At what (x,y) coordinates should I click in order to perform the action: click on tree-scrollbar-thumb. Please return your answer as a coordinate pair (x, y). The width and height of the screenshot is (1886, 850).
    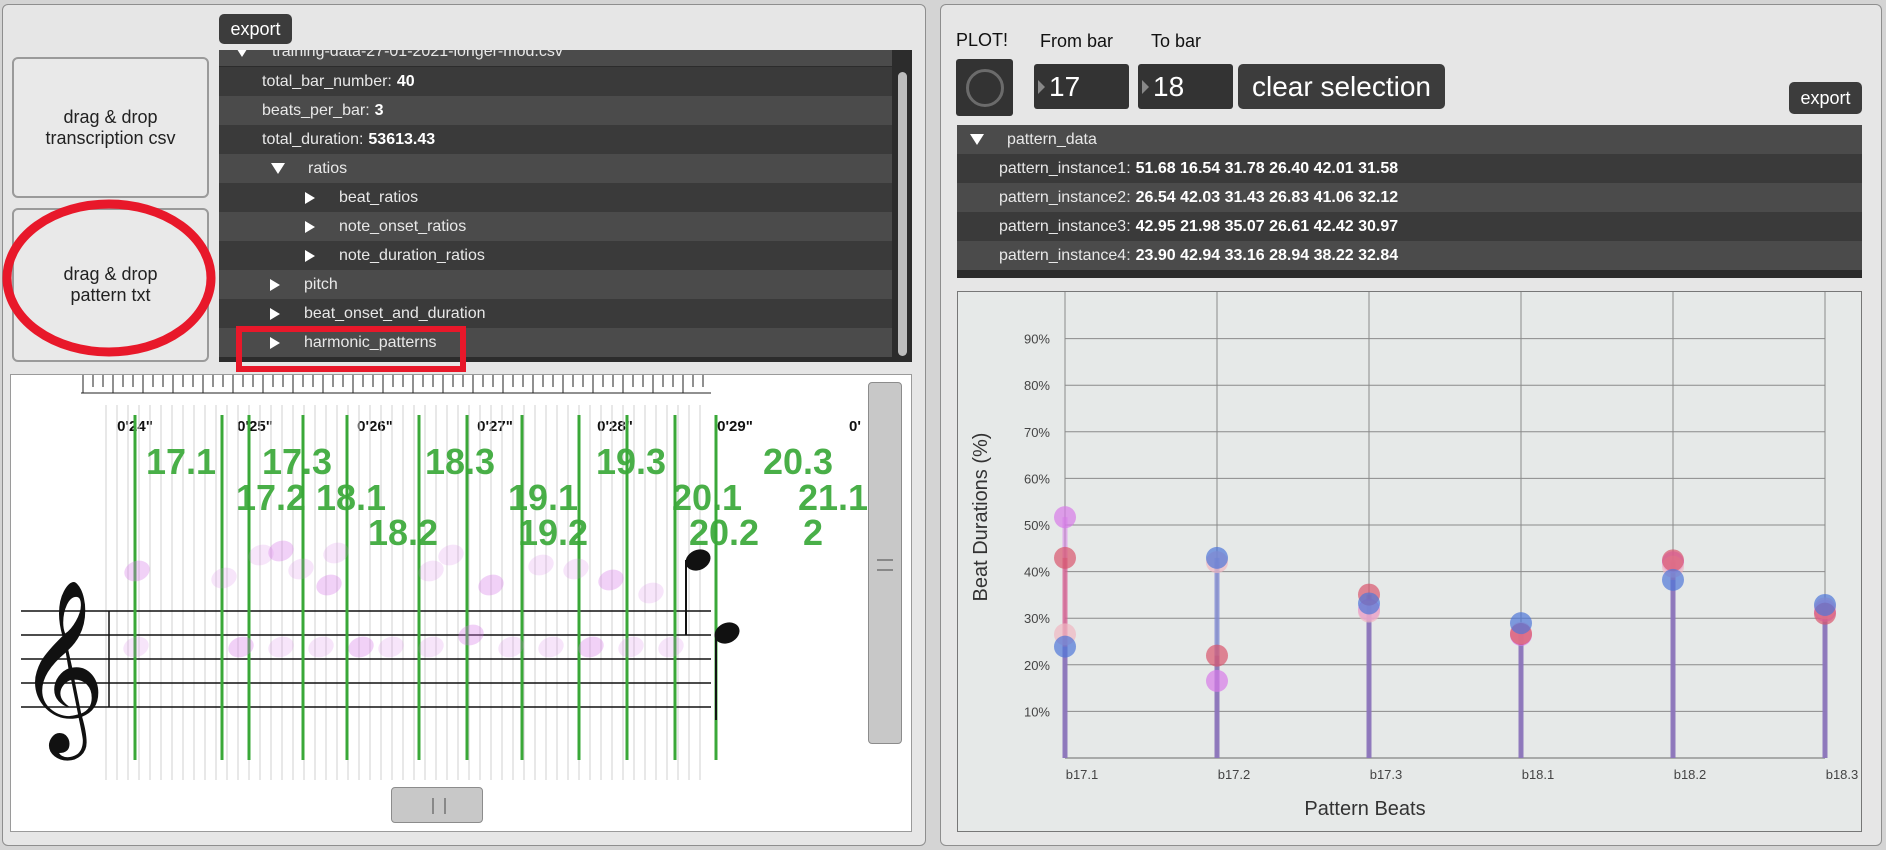
    Looking at the image, I should click on (902, 214).